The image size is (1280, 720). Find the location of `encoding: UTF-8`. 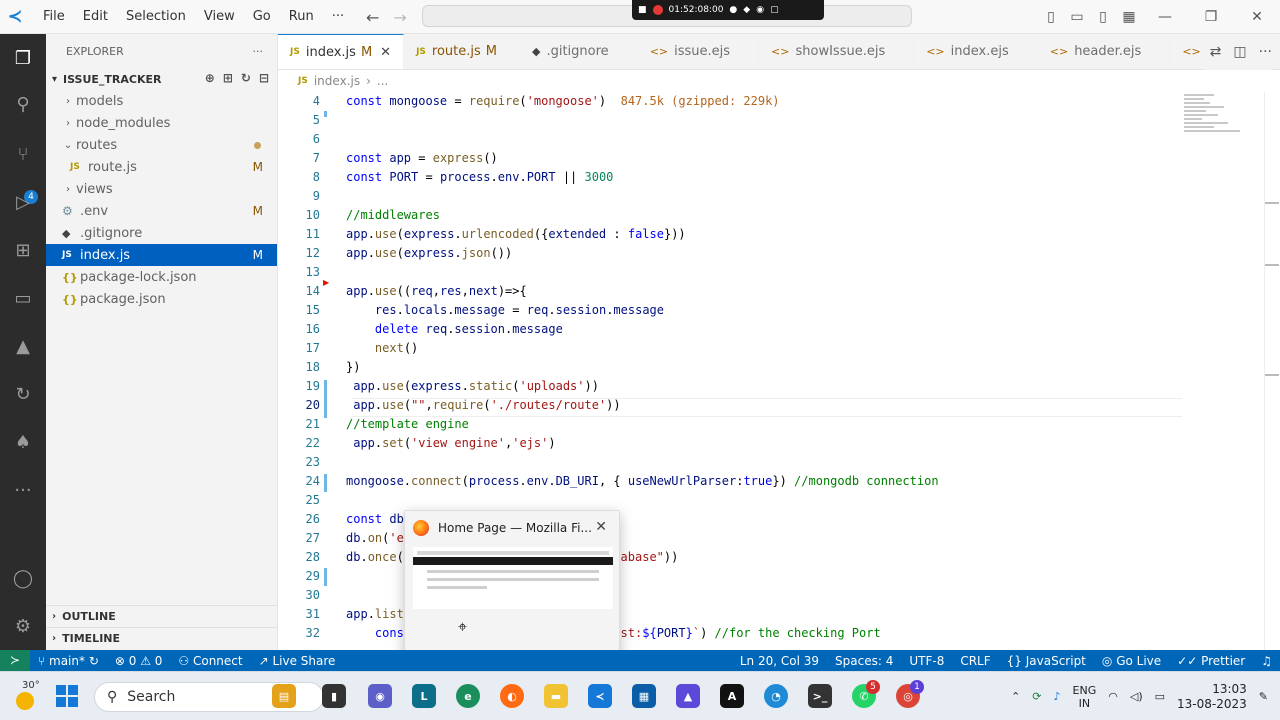

encoding: UTF-8 is located at coordinates (926, 661).